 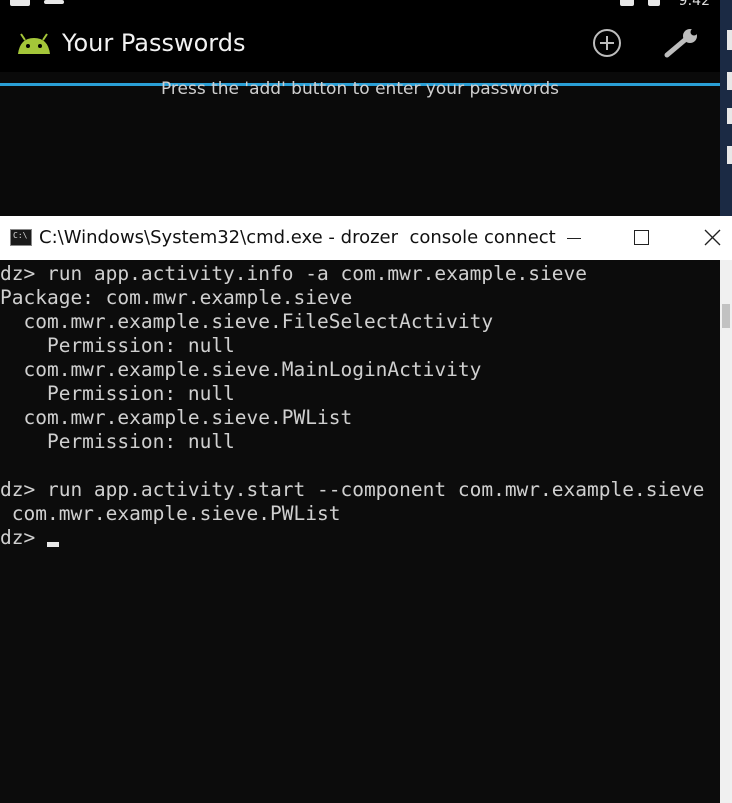 What do you see at coordinates (23, 538) in the screenshot?
I see `console-prompt: dz>` at bounding box center [23, 538].